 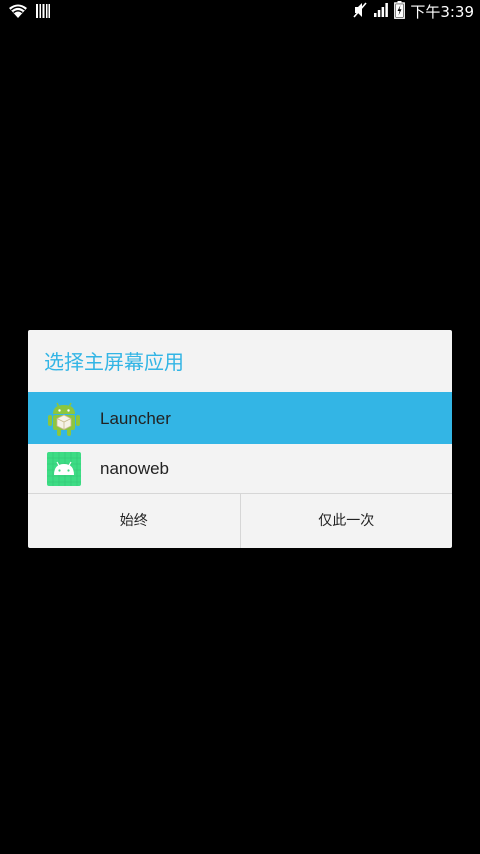 What do you see at coordinates (381, 12) in the screenshot?
I see `signal-icon` at bounding box center [381, 12].